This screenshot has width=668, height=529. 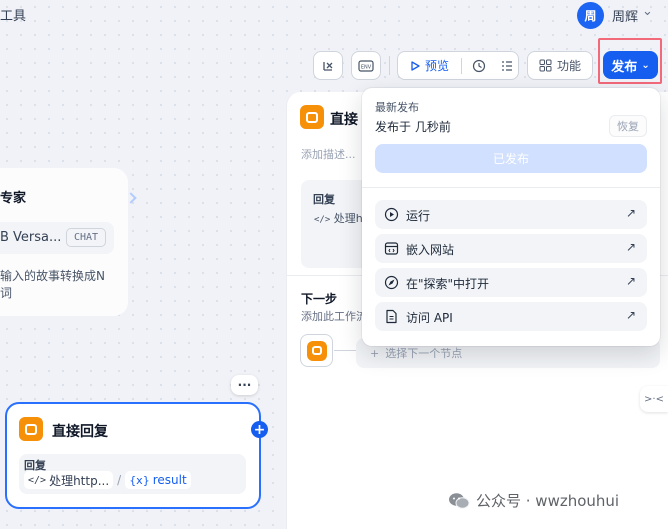 What do you see at coordinates (590, 15) in the screenshot?
I see `avatar: 周` at bounding box center [590, 15].